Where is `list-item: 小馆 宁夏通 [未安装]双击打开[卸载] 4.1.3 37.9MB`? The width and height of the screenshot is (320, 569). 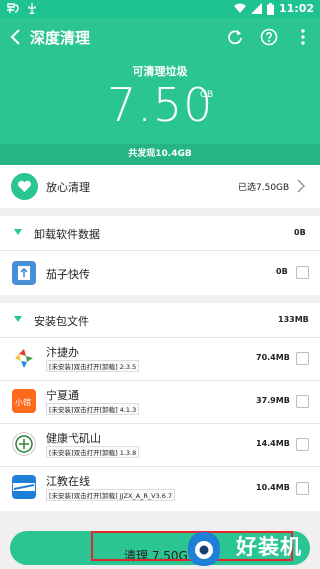 list-item: 小馆 宁夏通 [未安装]双击打开[卸载] 4.1.3 37.9MB is located at coordinates (160, 402).